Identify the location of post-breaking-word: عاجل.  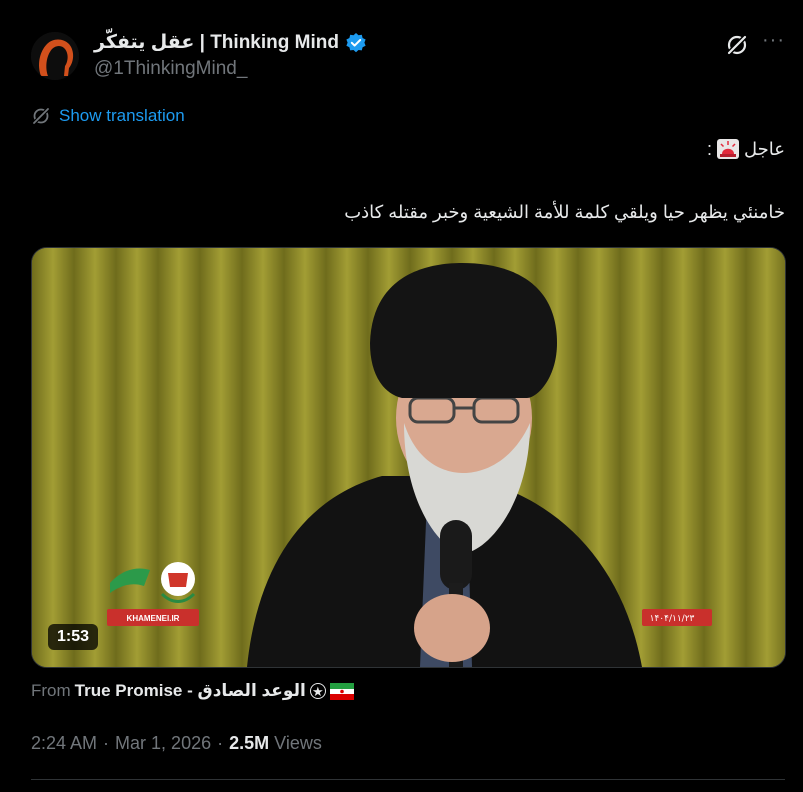
(764, 148).